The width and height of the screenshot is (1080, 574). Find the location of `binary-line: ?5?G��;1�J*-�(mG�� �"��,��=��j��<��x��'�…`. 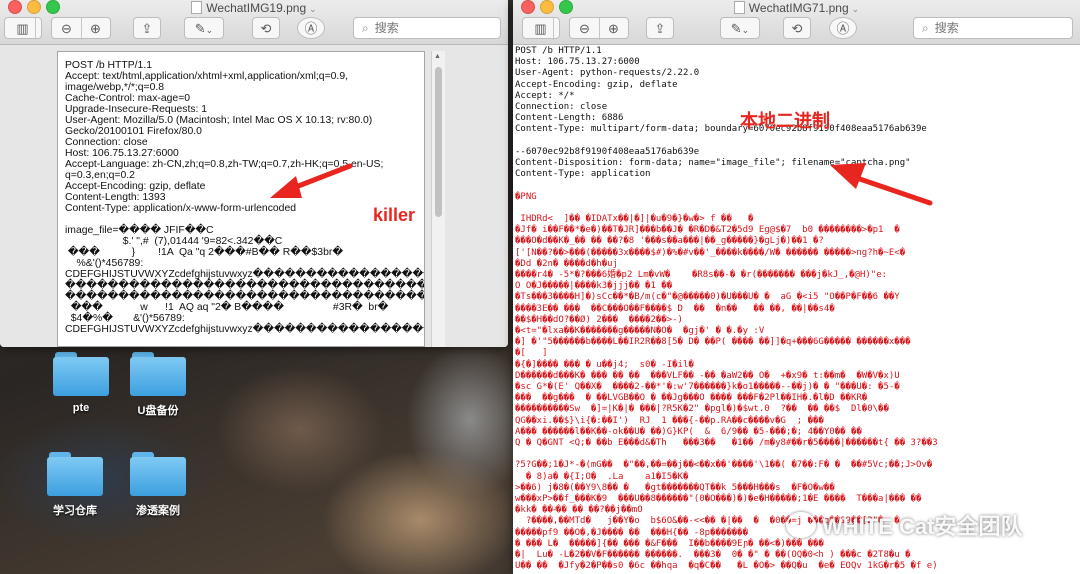

binary-line: ?5?G��;1�J*-�(mG�� �"��,��=��j��<��x��'�… is located at coordinates (724, 465).